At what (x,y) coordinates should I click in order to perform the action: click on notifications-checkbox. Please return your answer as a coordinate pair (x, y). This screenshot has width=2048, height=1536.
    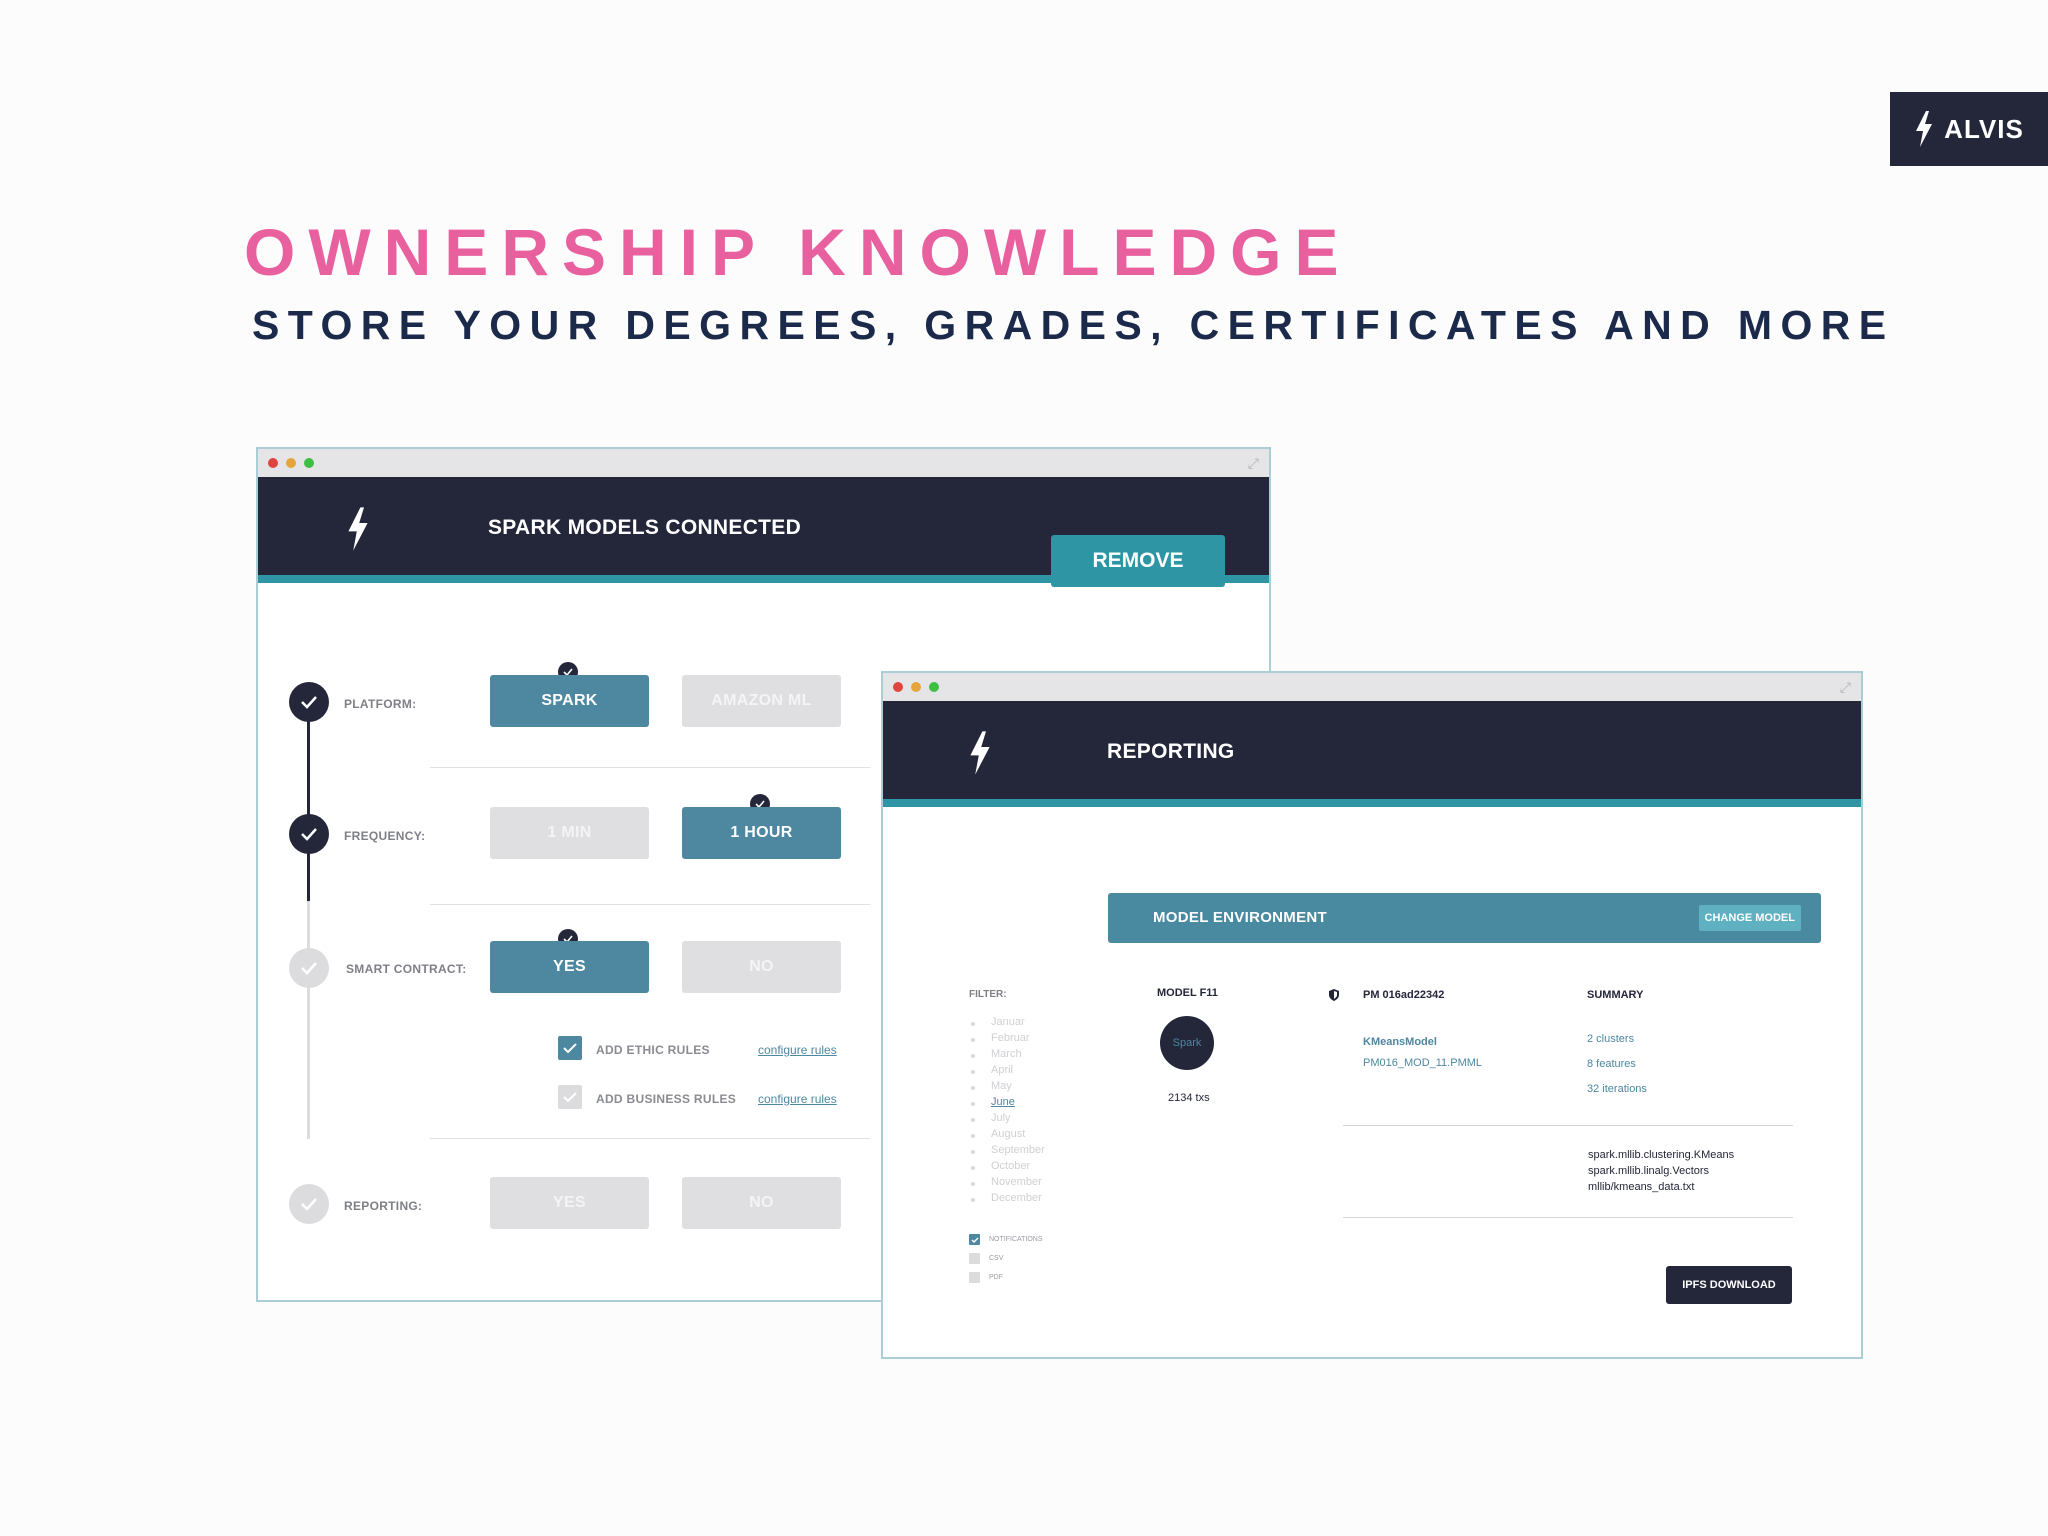
    Looking at the image, I should click on (974, 1239).